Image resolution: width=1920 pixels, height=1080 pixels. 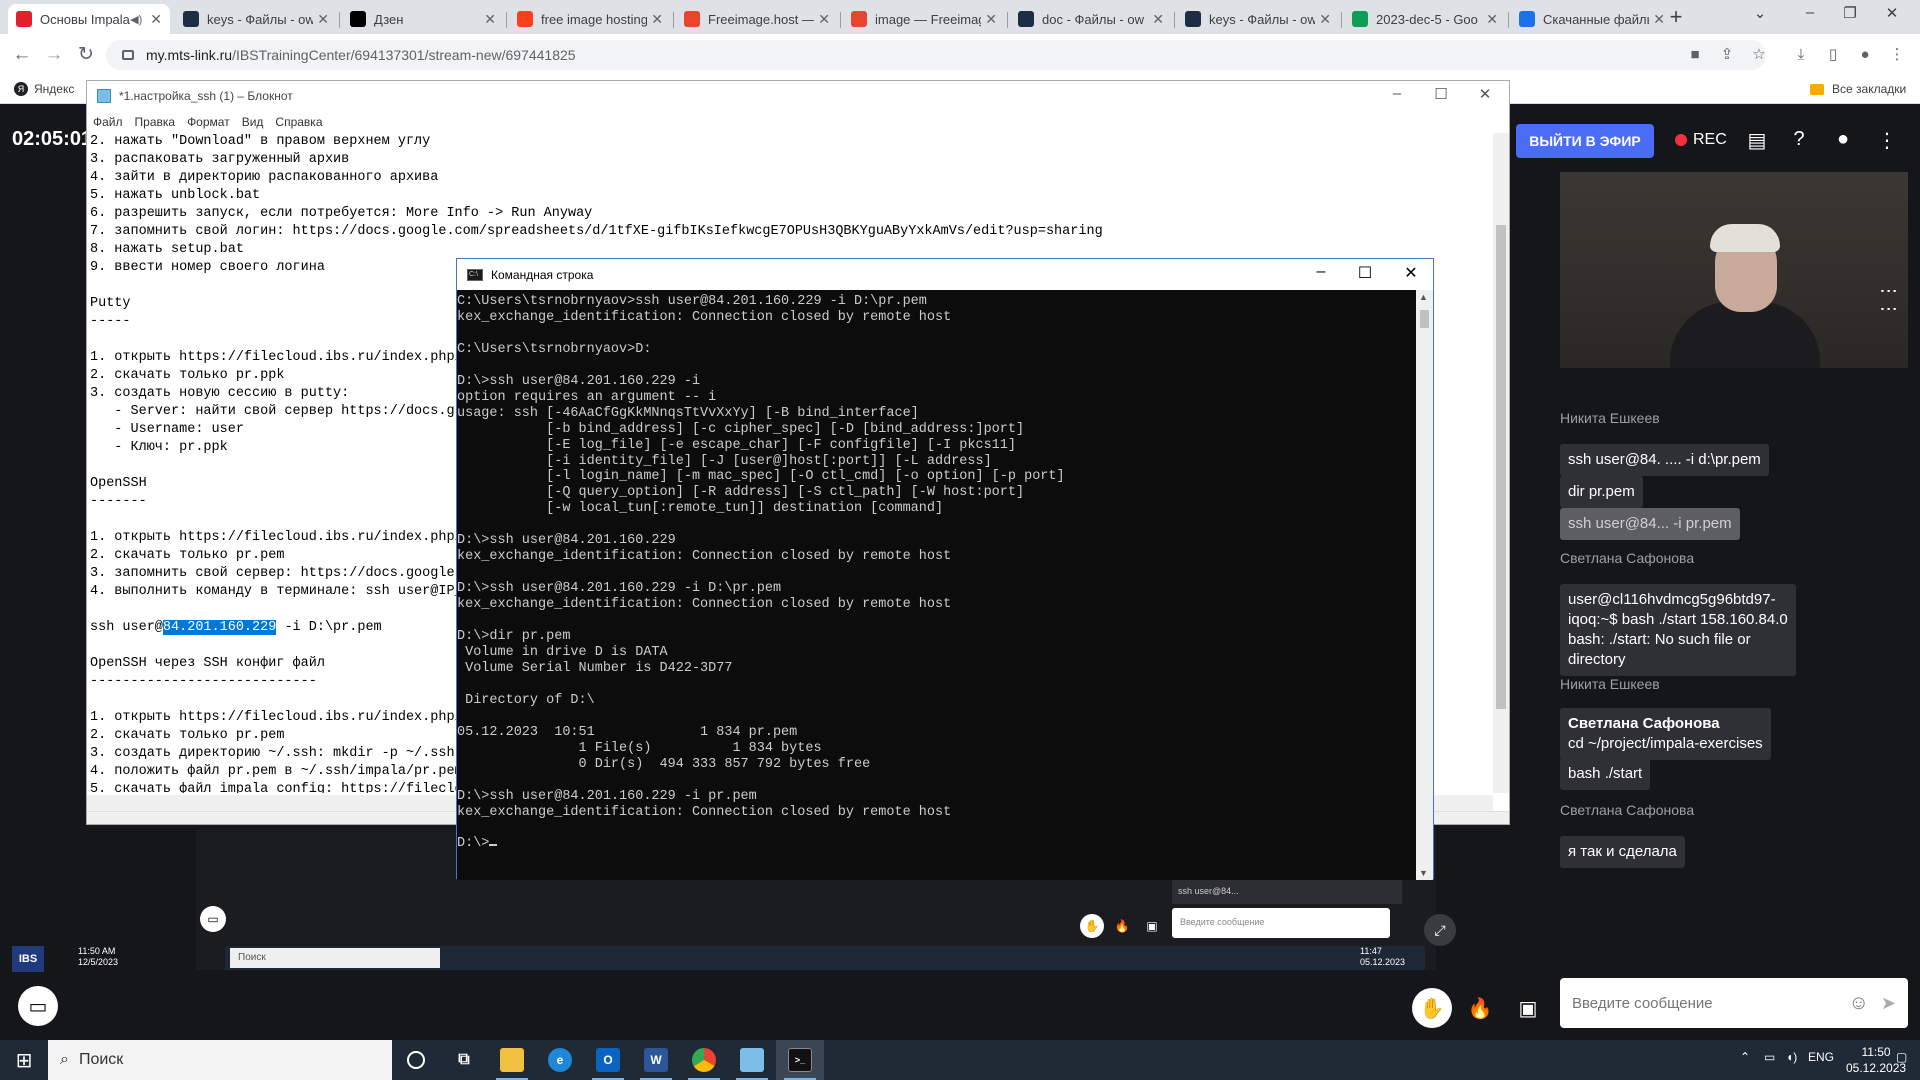 I want to click on browser-tab-title: Основы Impala, so click(x=85, y=19).